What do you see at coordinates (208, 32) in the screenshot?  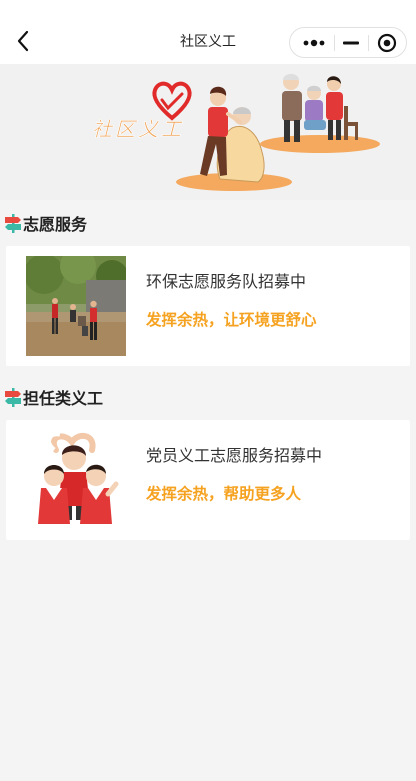 I see `navigation-bar: 社区义工` at bounding box center [208, 32].